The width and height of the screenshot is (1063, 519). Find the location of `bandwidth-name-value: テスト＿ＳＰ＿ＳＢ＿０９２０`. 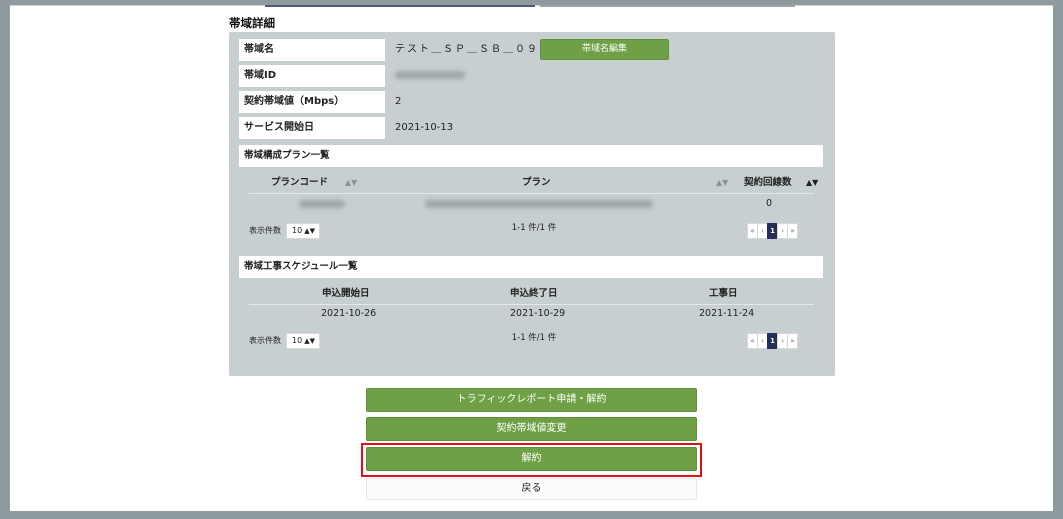

bandwidth-name-value: テスト＿ＳＰ＿ＳＢ＿０９２０ is located at coordinates (479, 49).